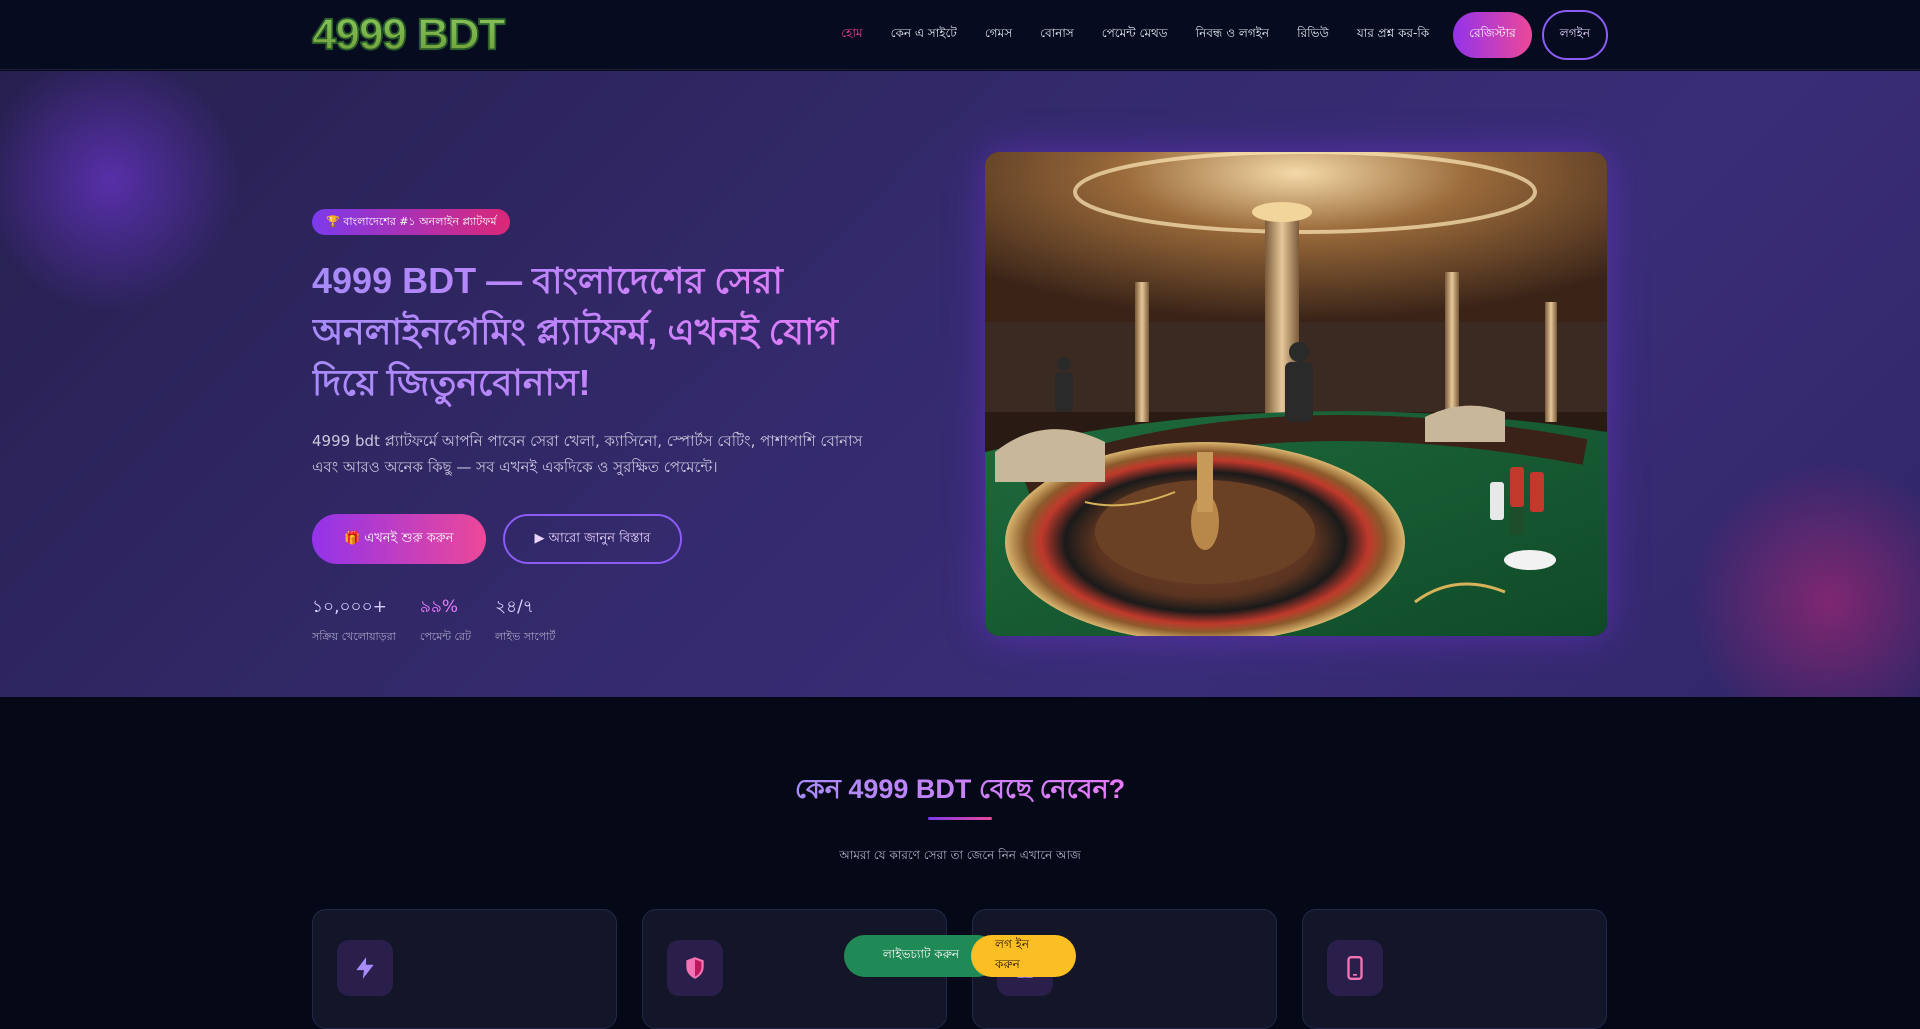 Image resolution: width=1920 pixels, height=1029 pixels. What do you see at coordinates (354, 620) in the screenshot?
I see `stat-players: ১০,০০০+ সক্রিয় খেলোয়াড়রা` at bounding box center [354, 620].